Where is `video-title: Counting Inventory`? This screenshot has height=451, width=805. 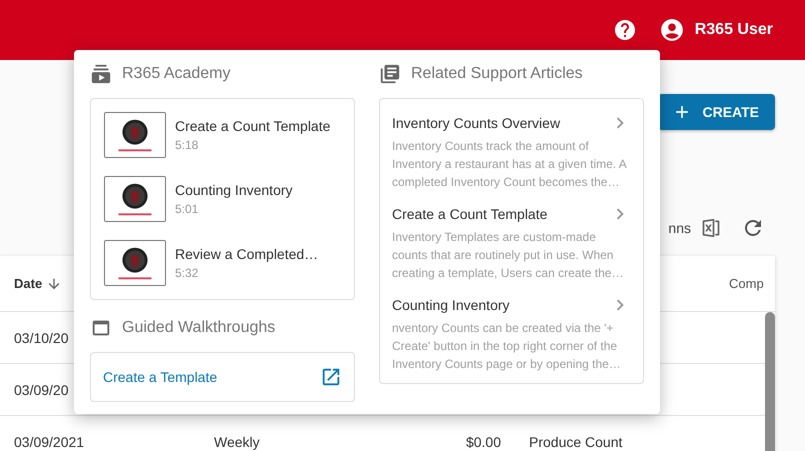 video-title: Counting Inventory is located at coordinates (234, 190).